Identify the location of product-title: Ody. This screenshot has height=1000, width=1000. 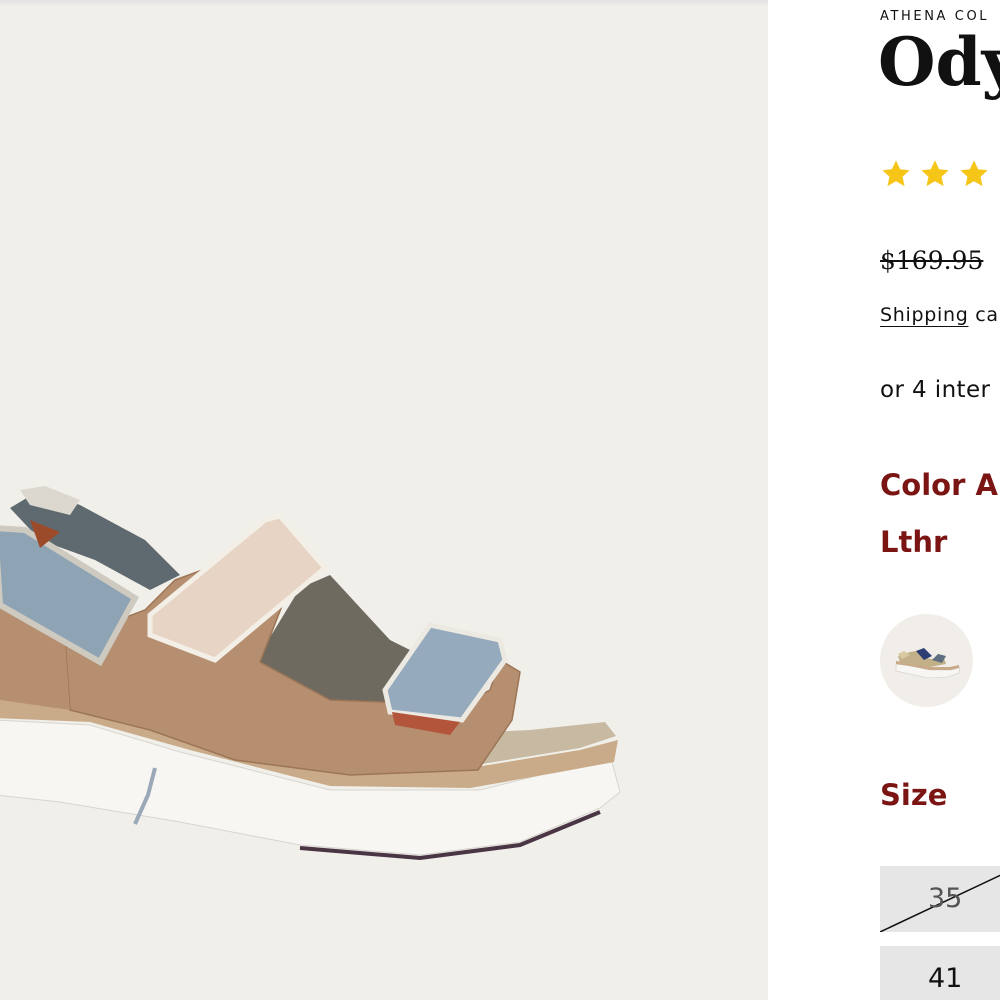
(939, 62).